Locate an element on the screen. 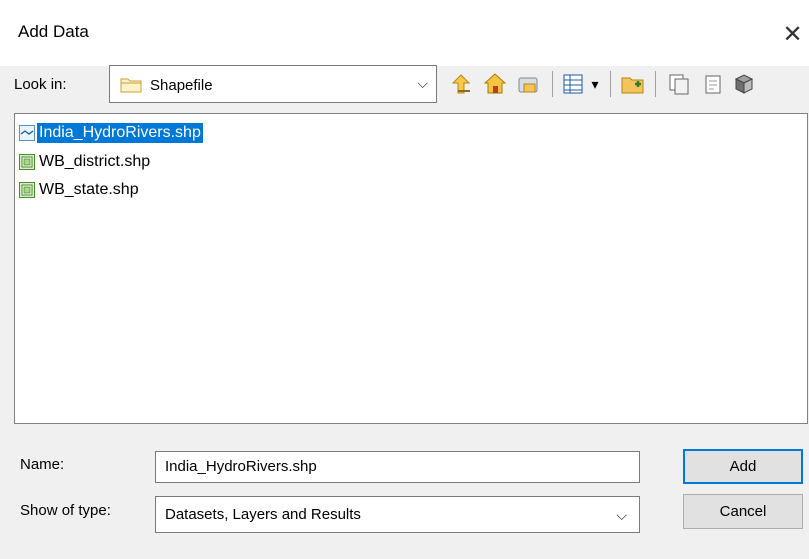 The height and width of the screenshot is (559, 809). look-in-label: Look in: is located at coordinates (40, 84).